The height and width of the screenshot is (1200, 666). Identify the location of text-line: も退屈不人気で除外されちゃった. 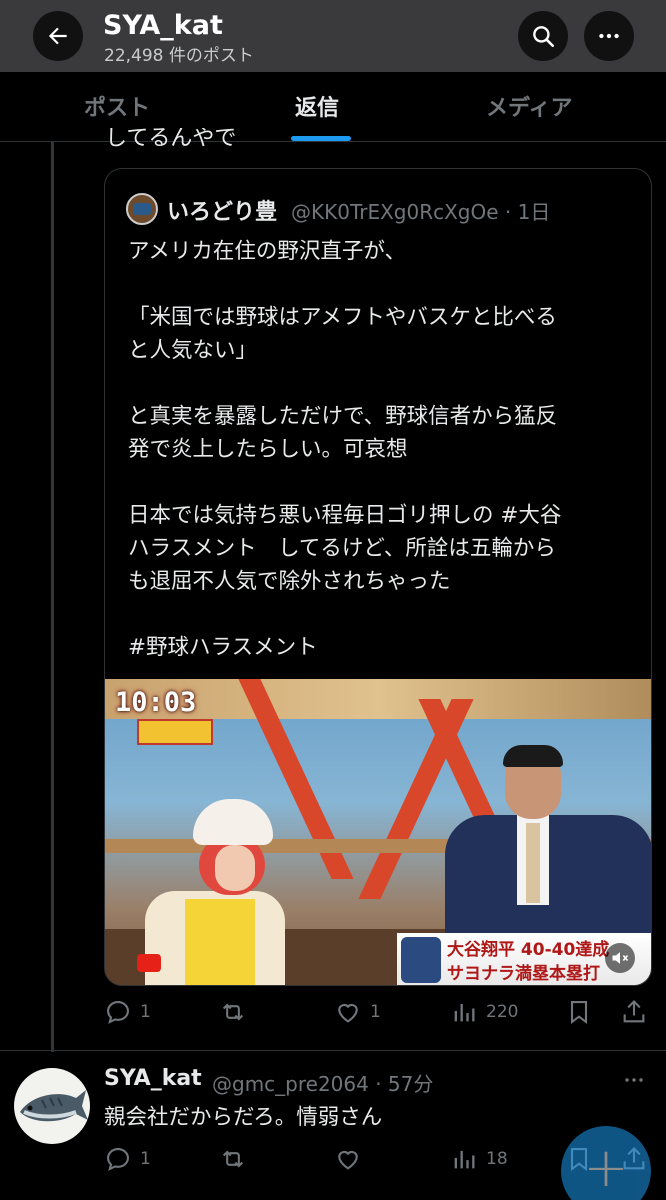
(289, 581).